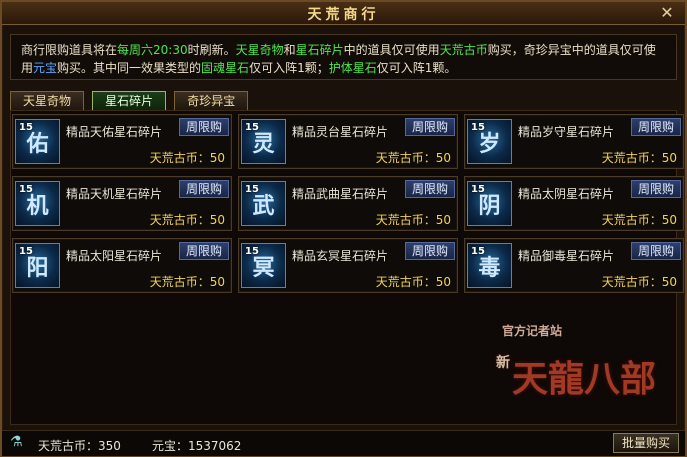 This screenshot has width=687, height=457. I want to click on item-name: 精品武曲星石碎片, so click(340, 194).